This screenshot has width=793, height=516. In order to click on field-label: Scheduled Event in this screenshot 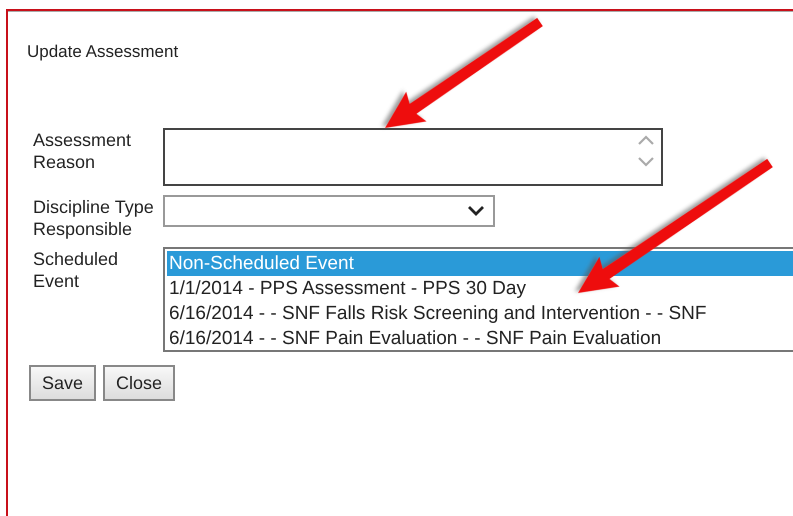, I will do `click(76, 270)`.